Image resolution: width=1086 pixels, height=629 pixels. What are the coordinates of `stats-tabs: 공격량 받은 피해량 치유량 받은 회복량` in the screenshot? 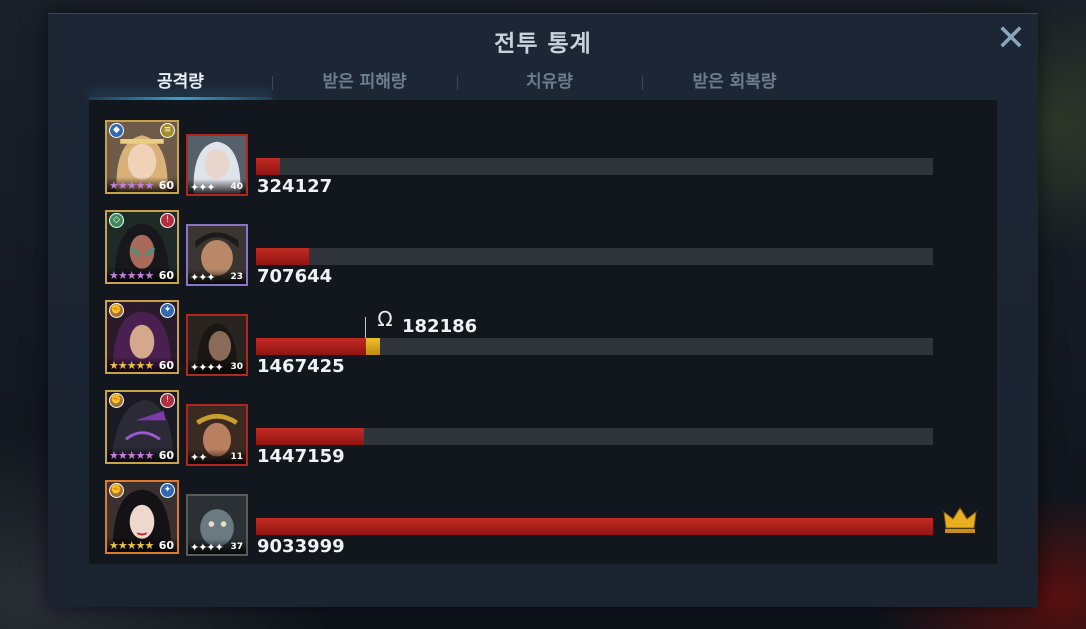 It's located at (543, 83).